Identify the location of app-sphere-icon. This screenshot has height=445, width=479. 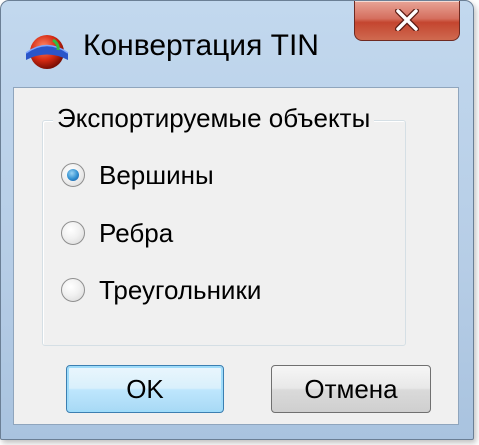
(47, 52).